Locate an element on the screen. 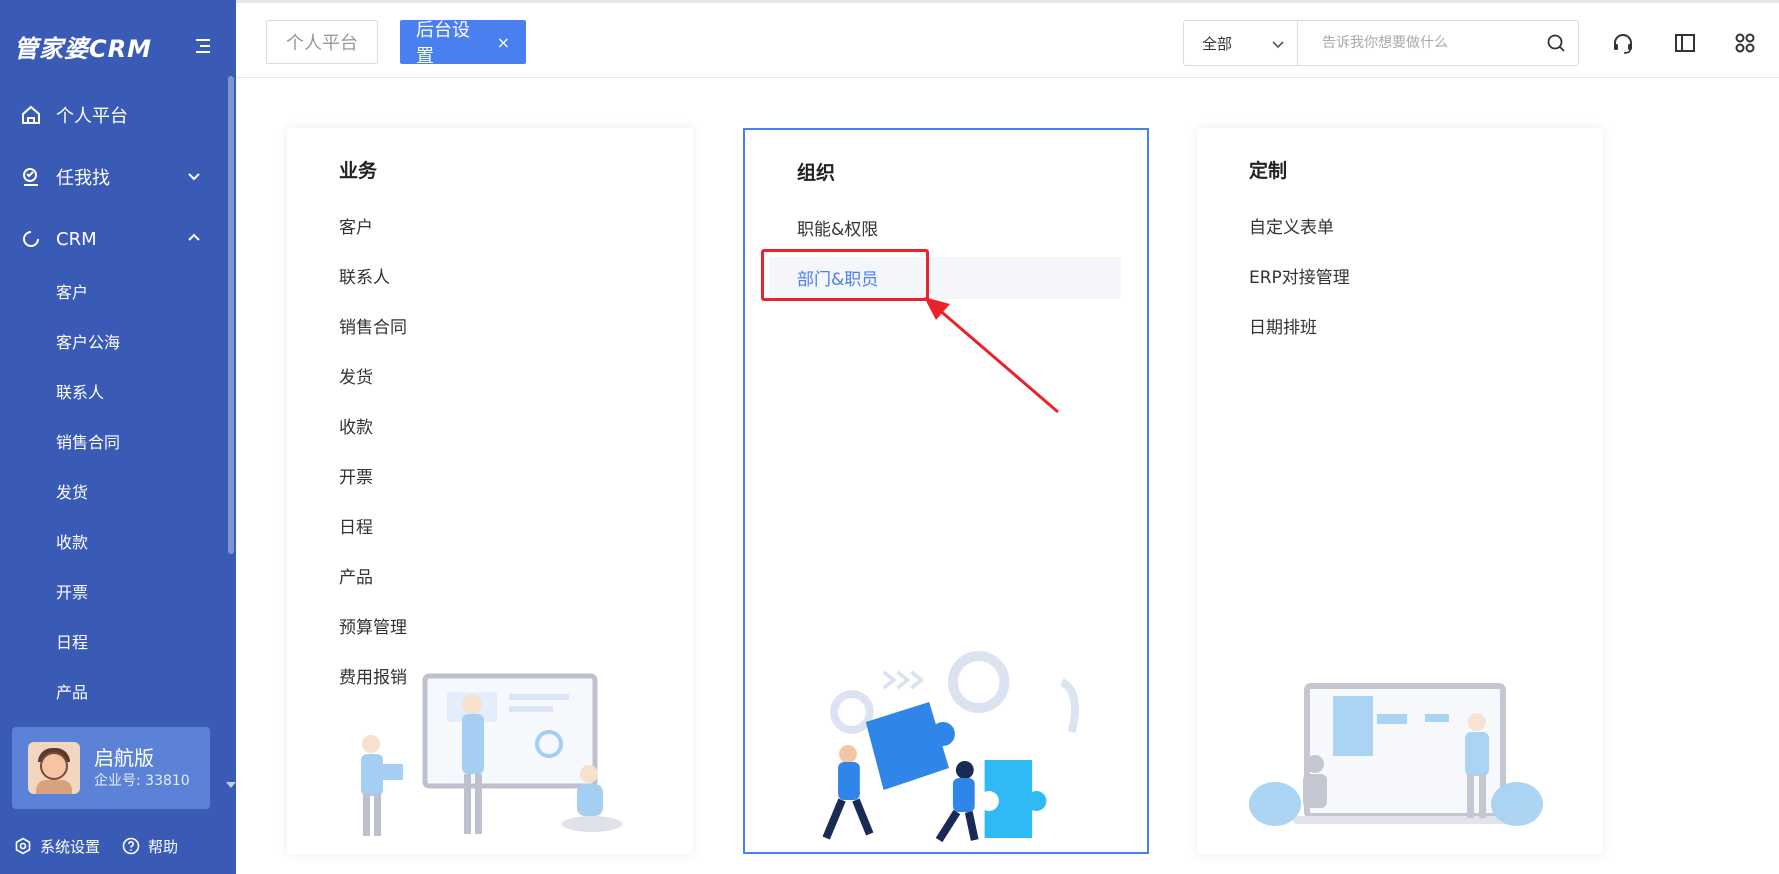  help-link: 帮助 is located at coordinates (150, 846).